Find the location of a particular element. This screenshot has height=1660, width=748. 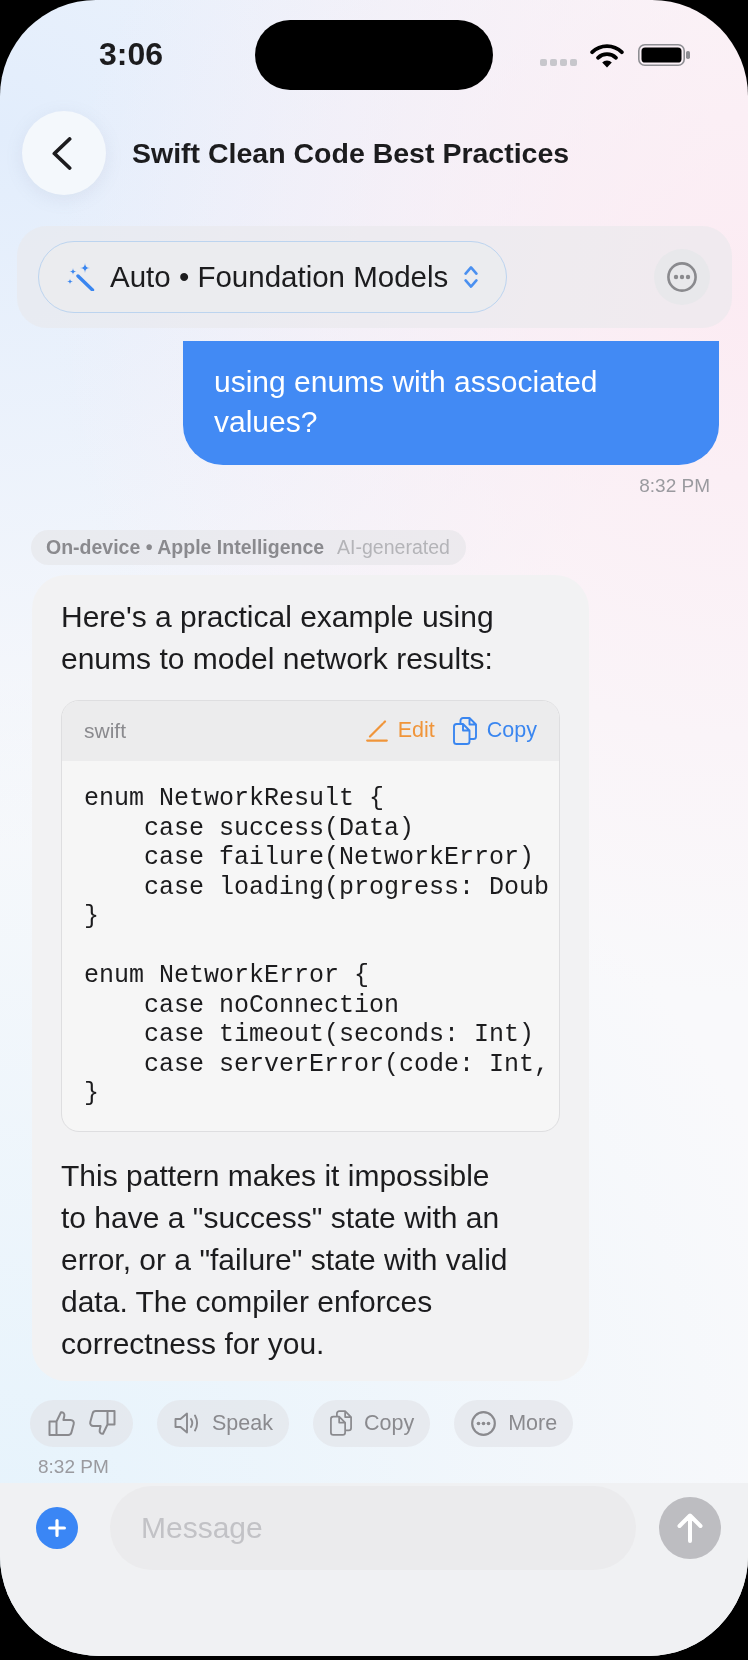

sparkle-wand-icon is located at coordinates (81, 277).